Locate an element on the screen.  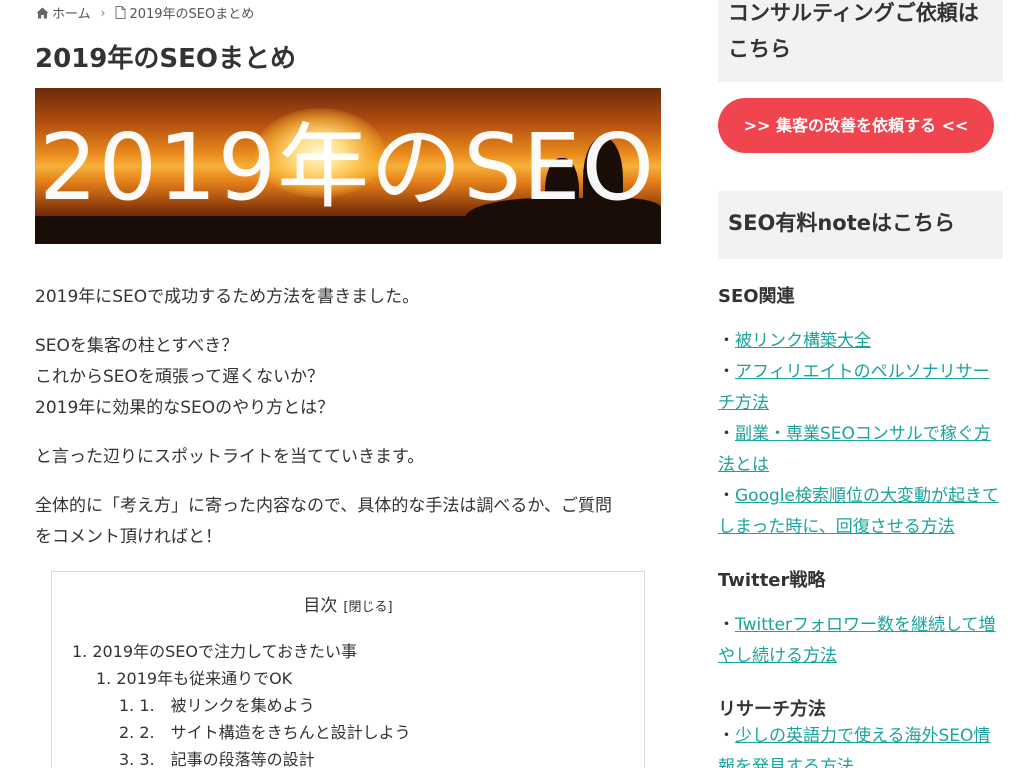
toc-item-label: 3. 記事の段落等の設計 is located at coordinates (227, 759).